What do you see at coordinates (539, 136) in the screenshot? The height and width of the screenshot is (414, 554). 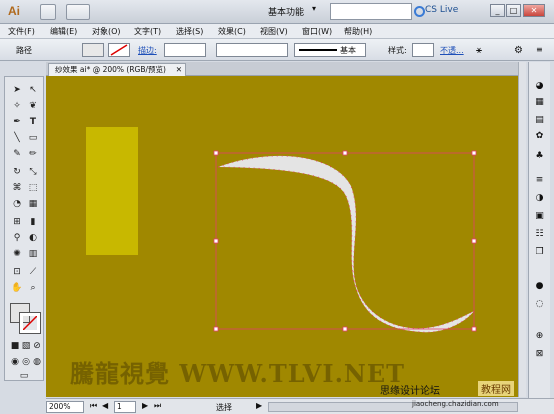 I see `brushes-icon: ✿` at bounding box center [539, 136].